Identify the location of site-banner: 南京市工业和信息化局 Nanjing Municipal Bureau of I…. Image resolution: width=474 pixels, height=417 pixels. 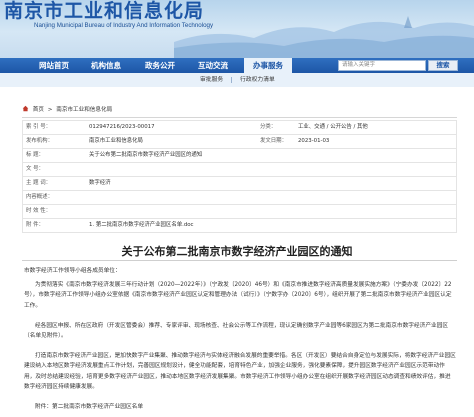
(237, 29).